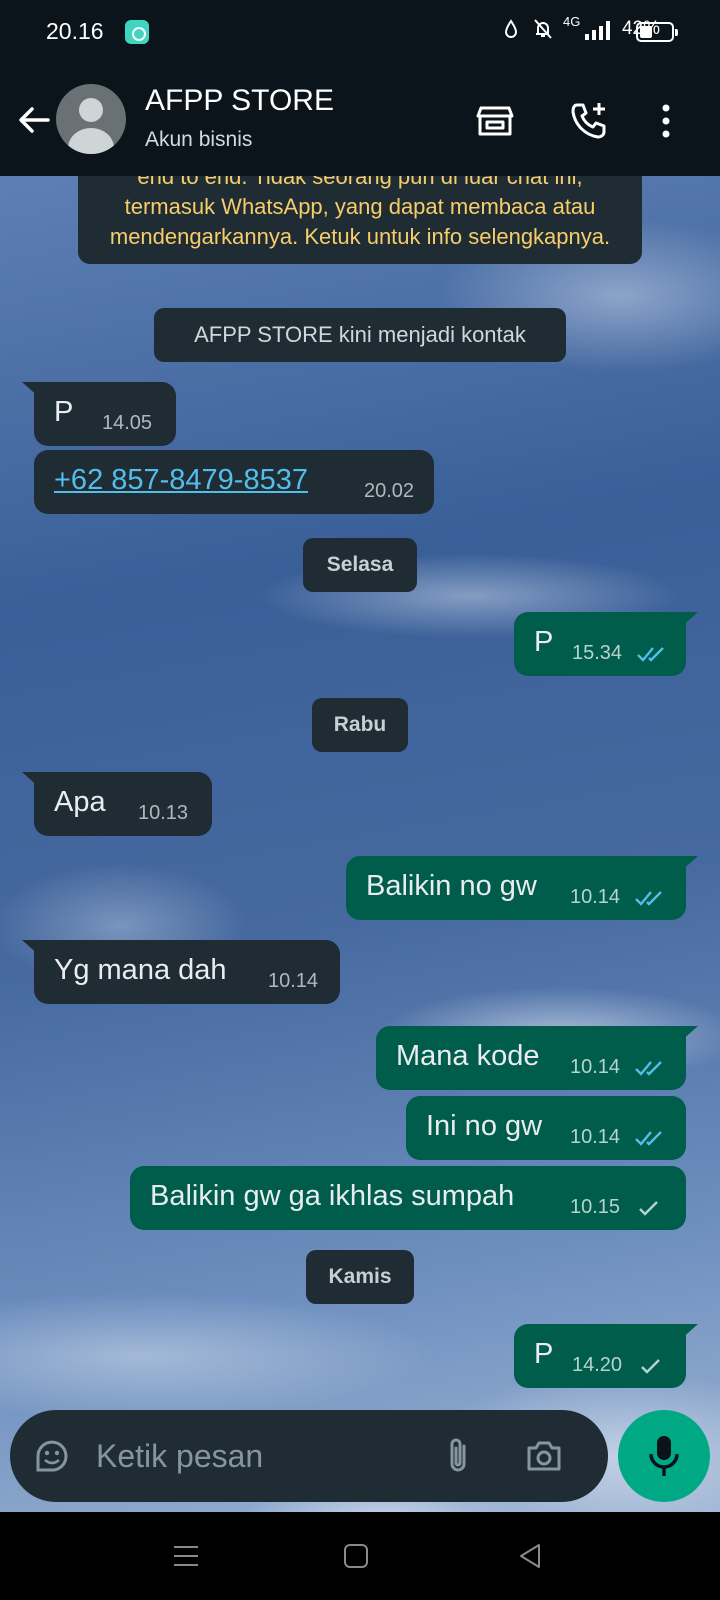 This screenshot has height=1600, width=720. What do you see at coordinates (198, 140) in the screenshot?
I see `contact-subtitle: Akun bisnis` at bounding box center [198, 140].